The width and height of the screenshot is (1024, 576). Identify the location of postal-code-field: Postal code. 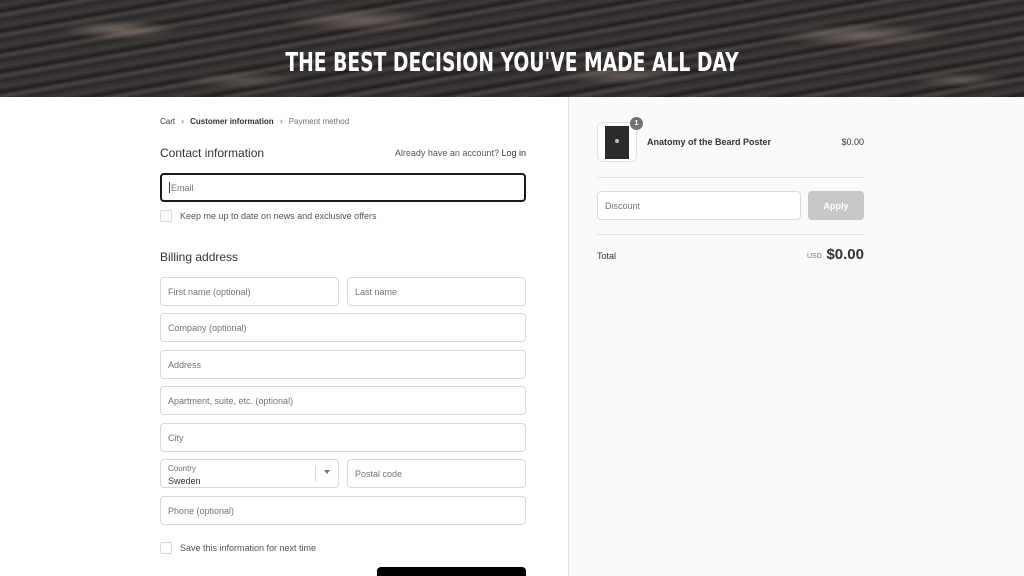
(436, 473).